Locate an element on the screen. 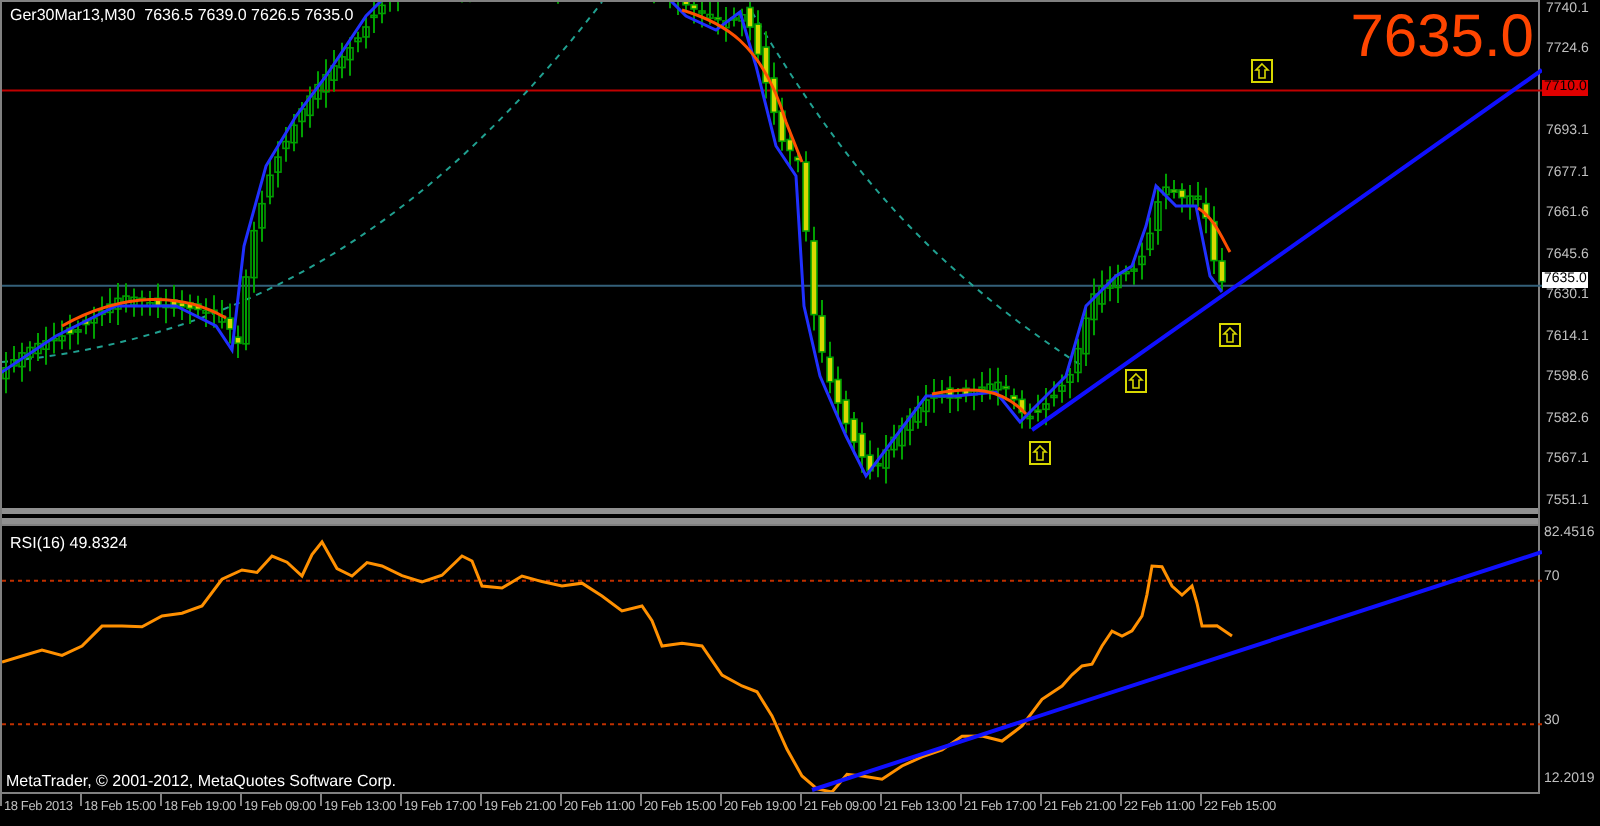 This screenshot has height=826, width=1600. symbol-quote: Ger30Mar13,M30 7636.5 7639.0 7626.5 7635.0 is located at coordinates (182, 16).